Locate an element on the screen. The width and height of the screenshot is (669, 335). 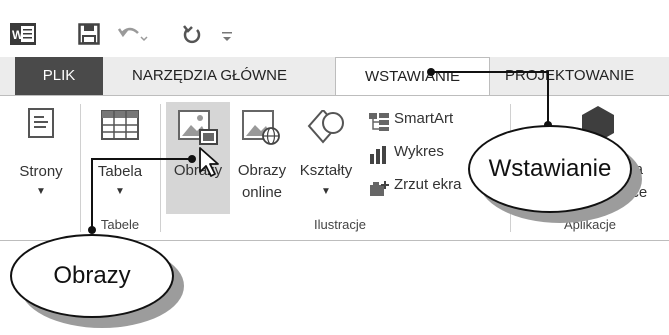
screenshot-icon is located at coordinates (379, 188).